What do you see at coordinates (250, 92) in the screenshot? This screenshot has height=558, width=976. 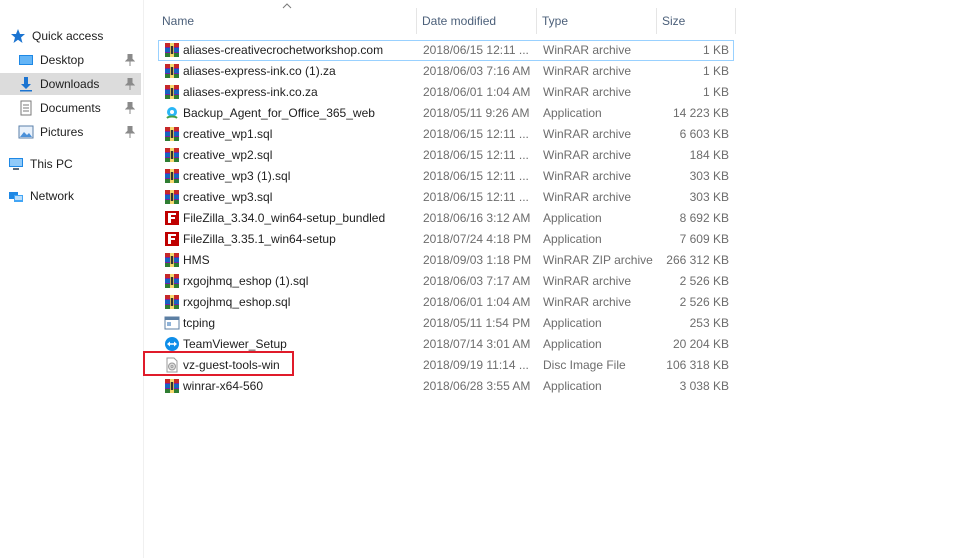 I see `file-name: aliases-express-ink.co.za` at bounding box center [250, 92].